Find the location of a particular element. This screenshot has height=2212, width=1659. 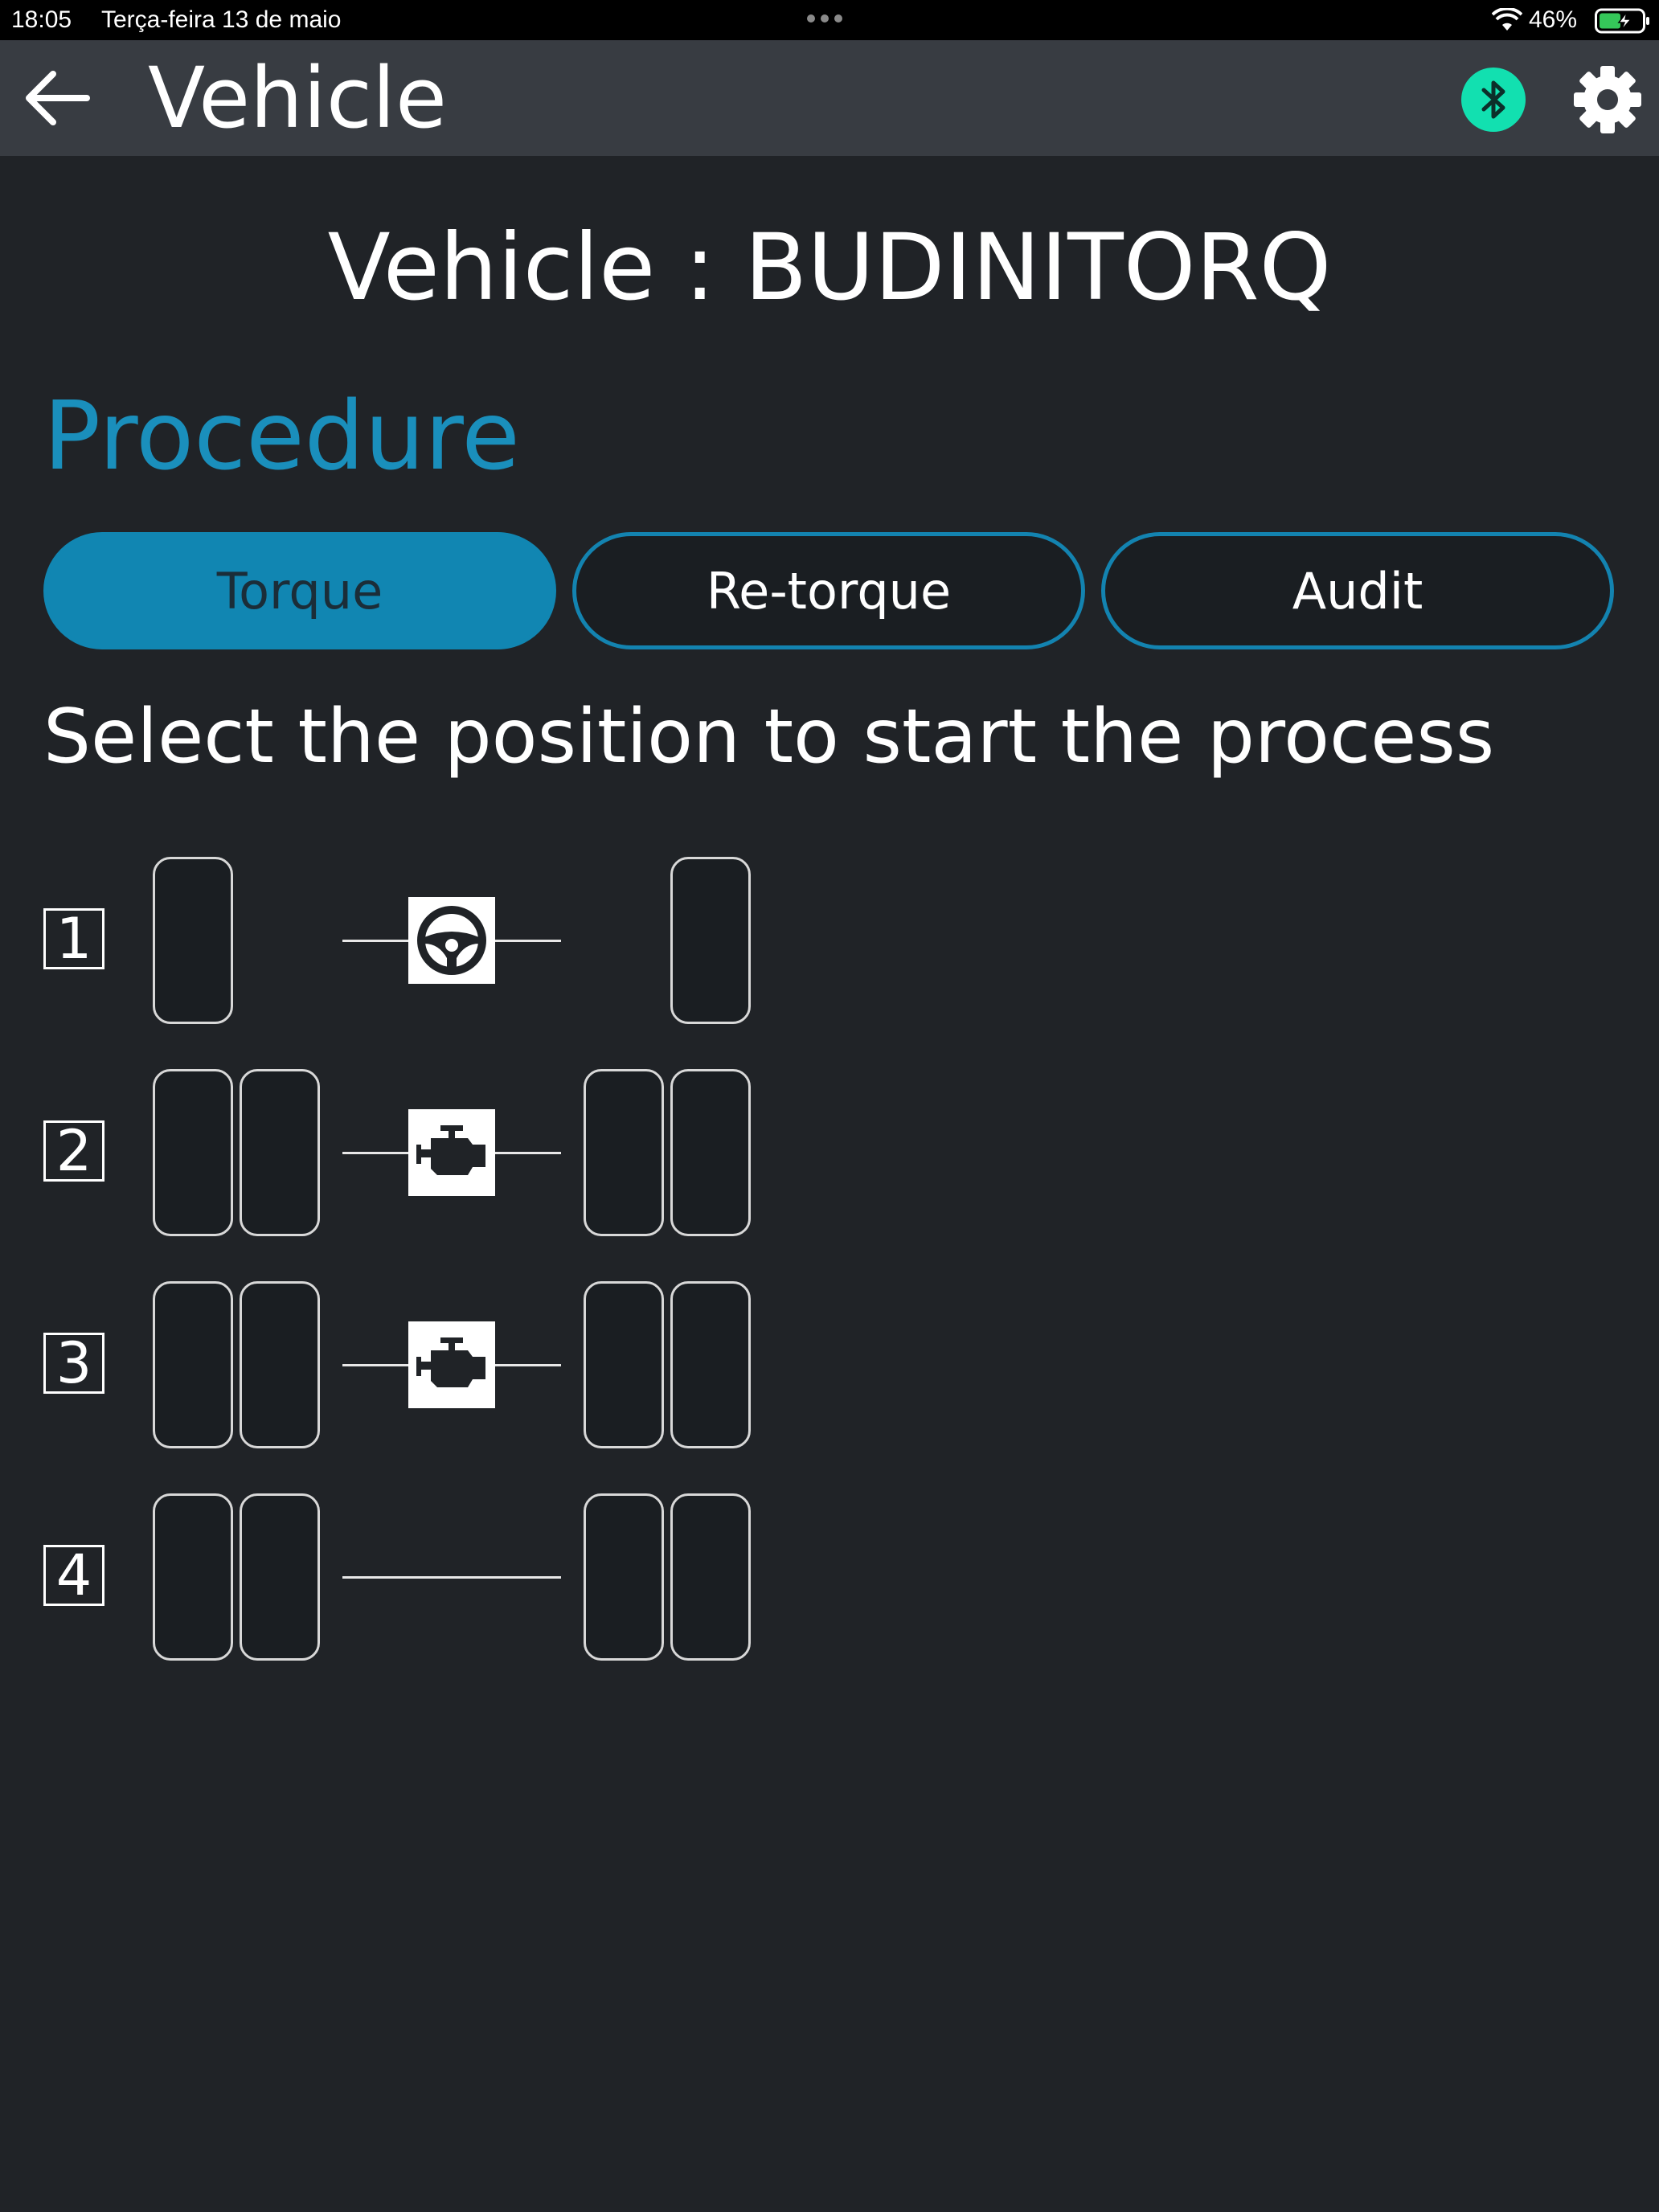

tab-audit: Audit is located at coordinates (1357, 590).